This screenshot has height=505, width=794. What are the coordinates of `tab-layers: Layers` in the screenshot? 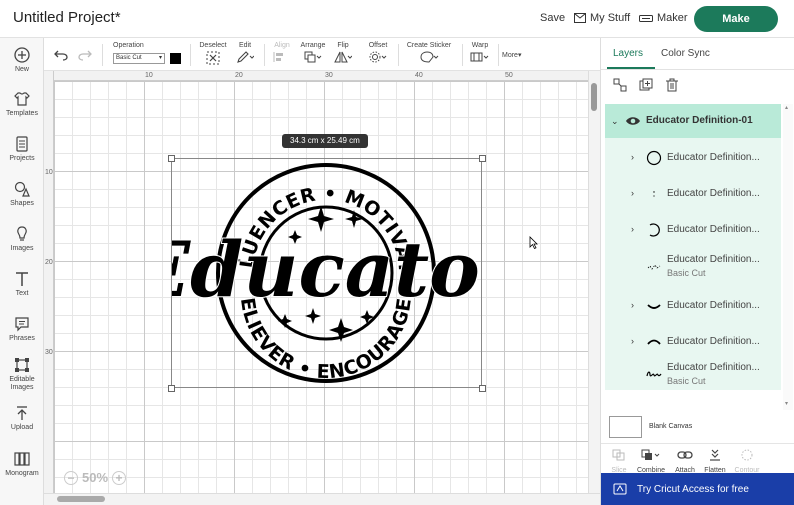 It's located at (628, 53).